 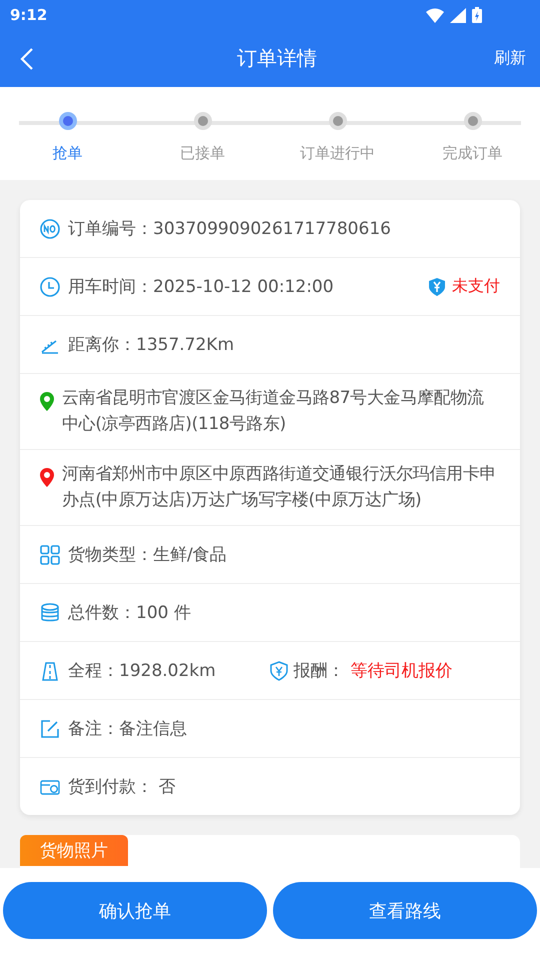 What do you see at coordinates (476, 286) in the screenshot?
I see `payment-status: 未支付` at bounding box center [476, 286].